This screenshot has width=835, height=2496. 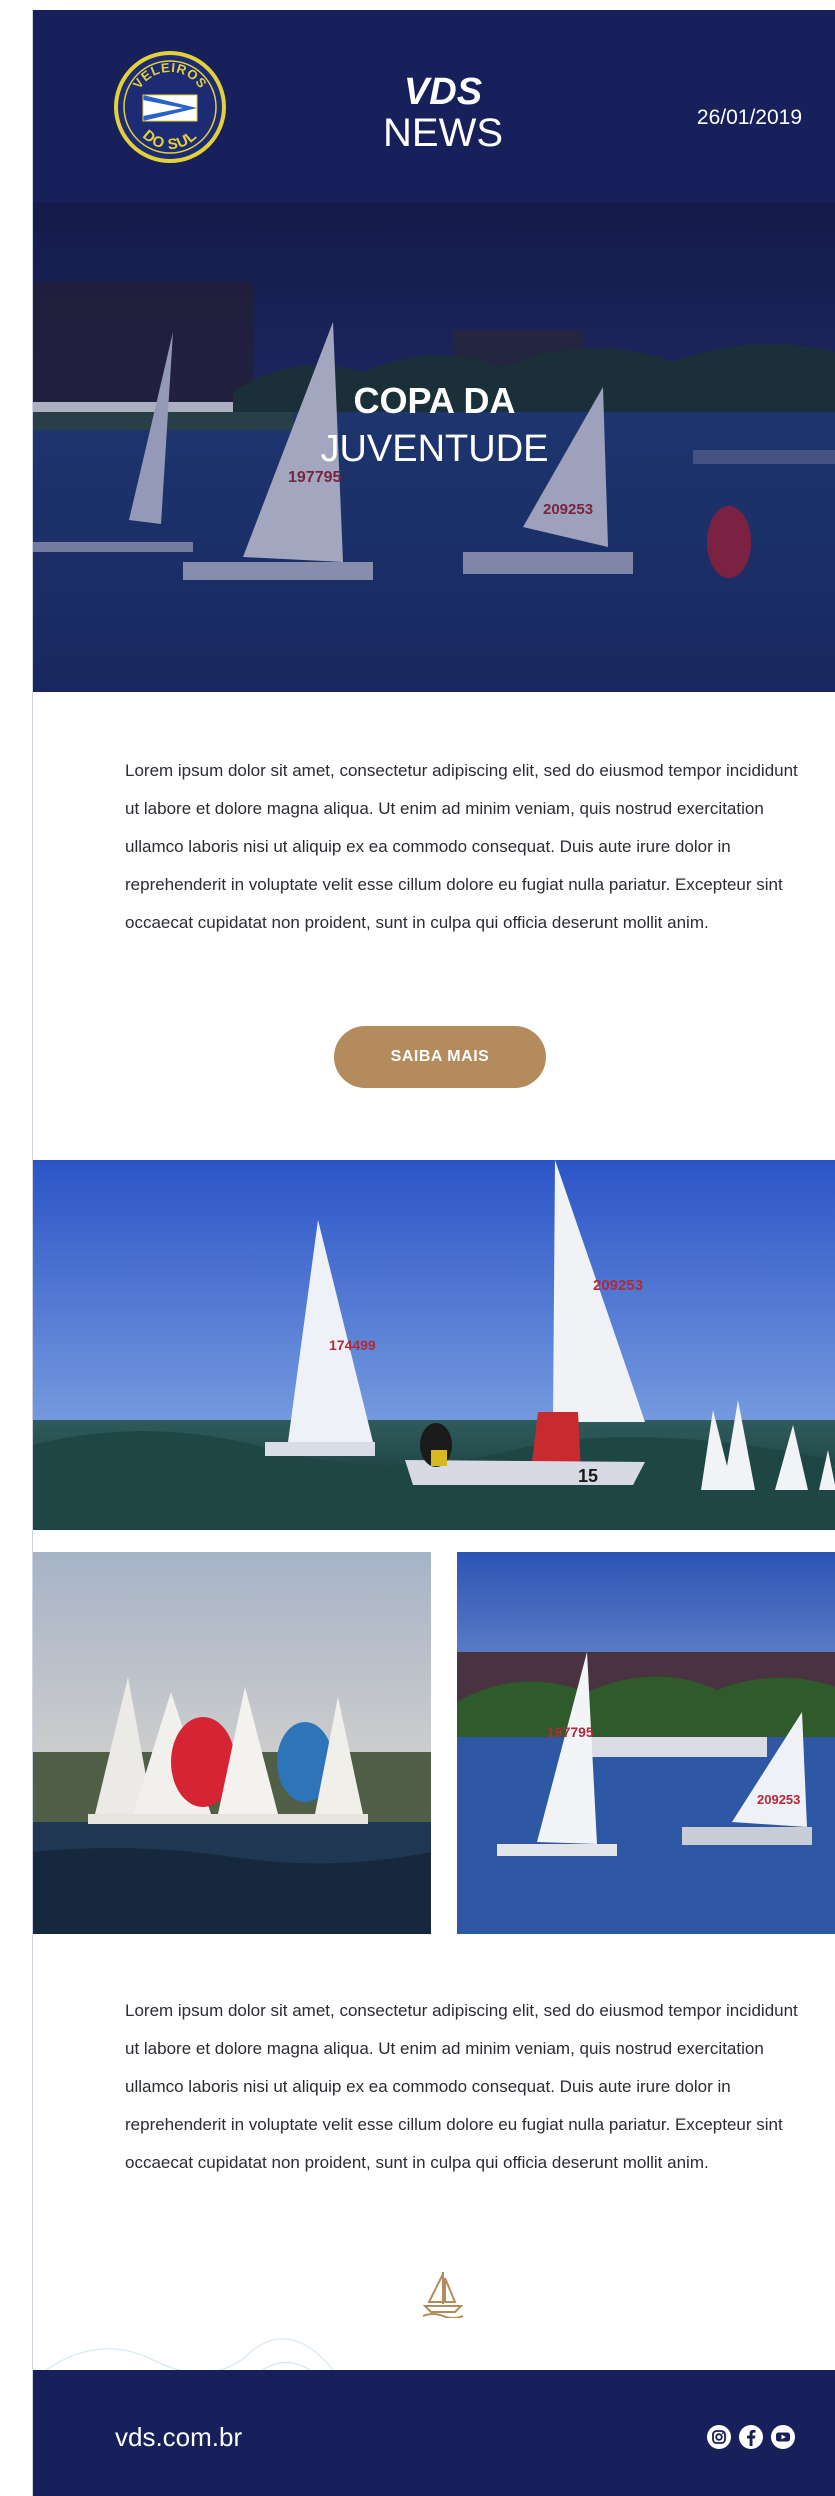 I want to click on club-logo: VELEIROS DO SUL, so click(x=170, y=107).